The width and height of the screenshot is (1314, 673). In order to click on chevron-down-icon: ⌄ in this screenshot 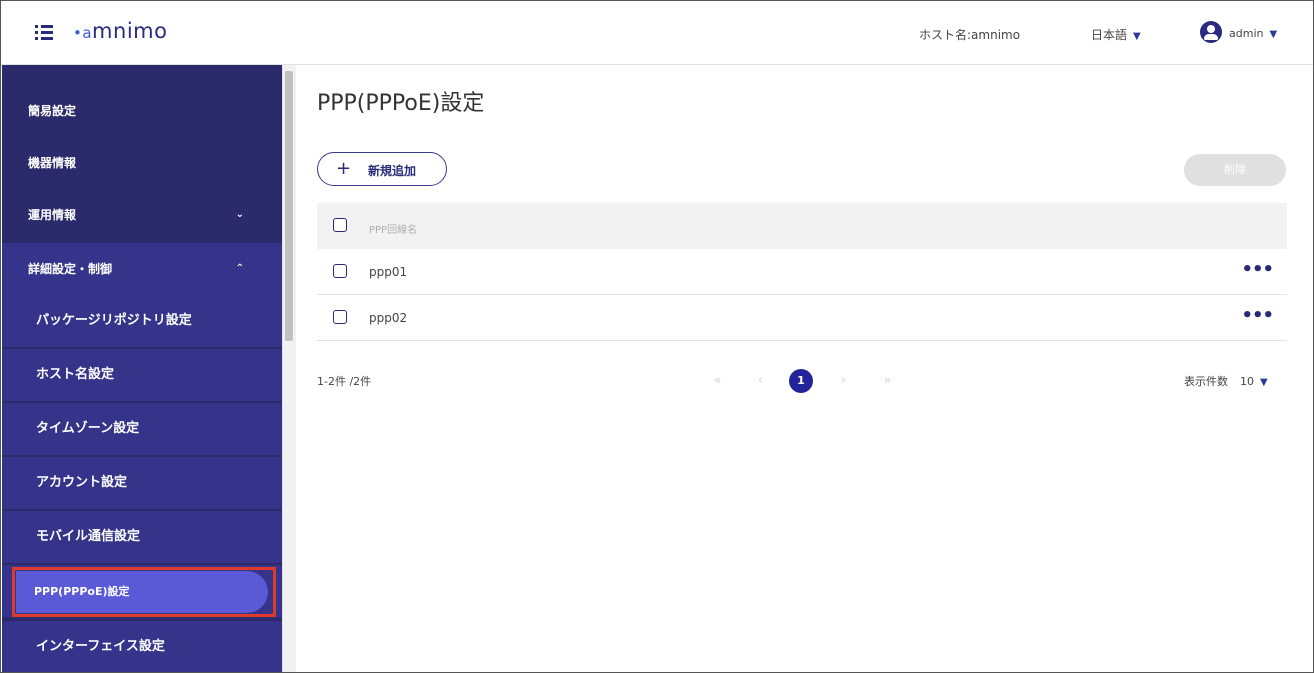, I will do `click(239, 214)`.